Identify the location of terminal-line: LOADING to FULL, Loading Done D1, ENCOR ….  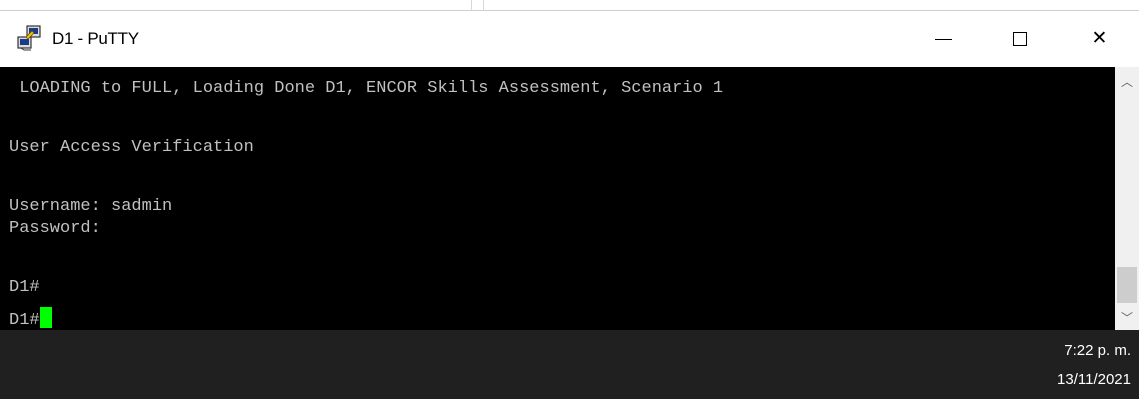
(366, 88).